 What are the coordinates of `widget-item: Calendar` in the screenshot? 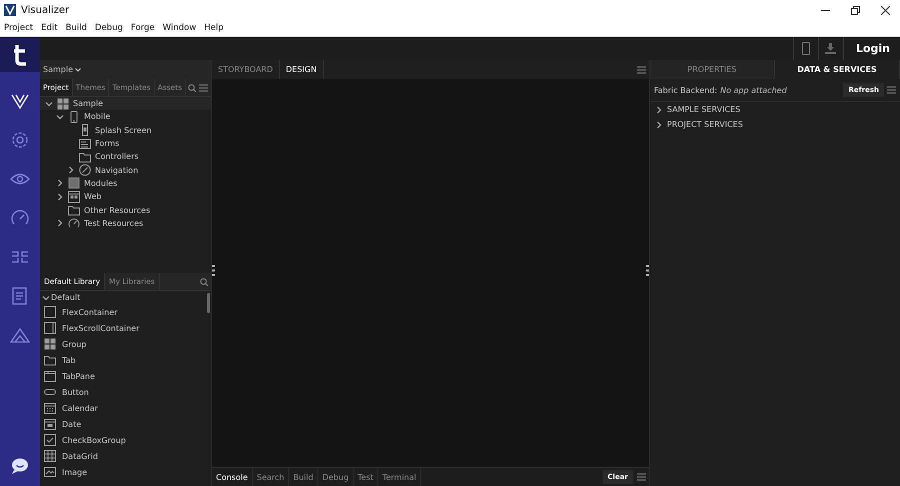 It's located at (80, 408).